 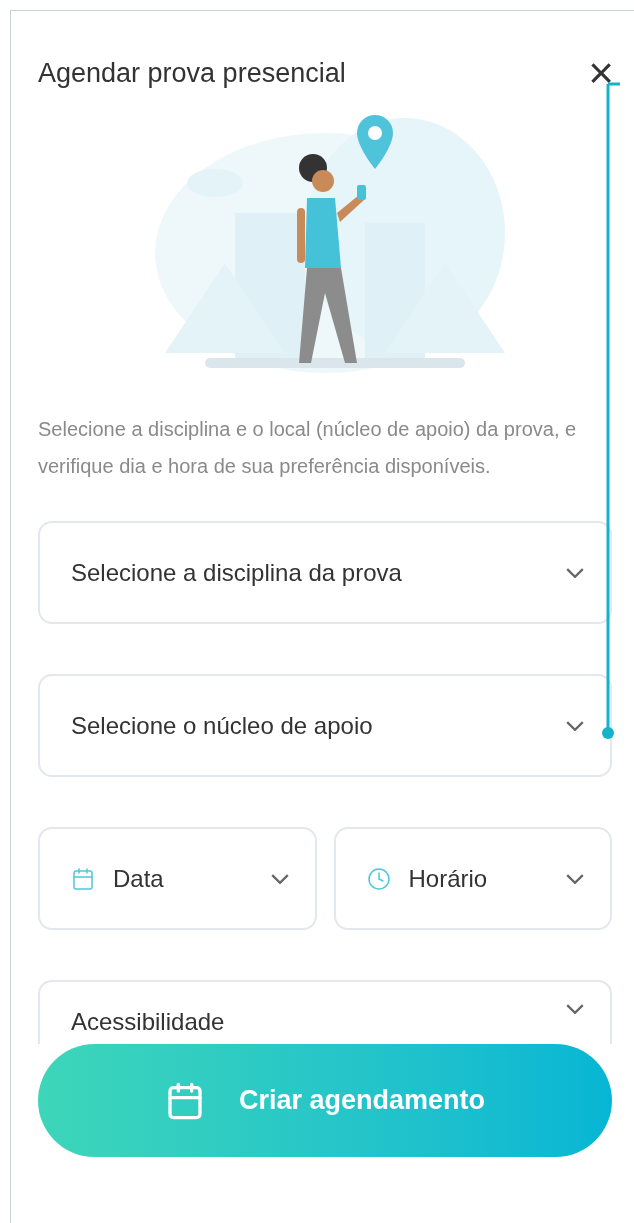 I want to click on select-placeholder: Selecione a disciplina da prova, so click(x=237, y=572).